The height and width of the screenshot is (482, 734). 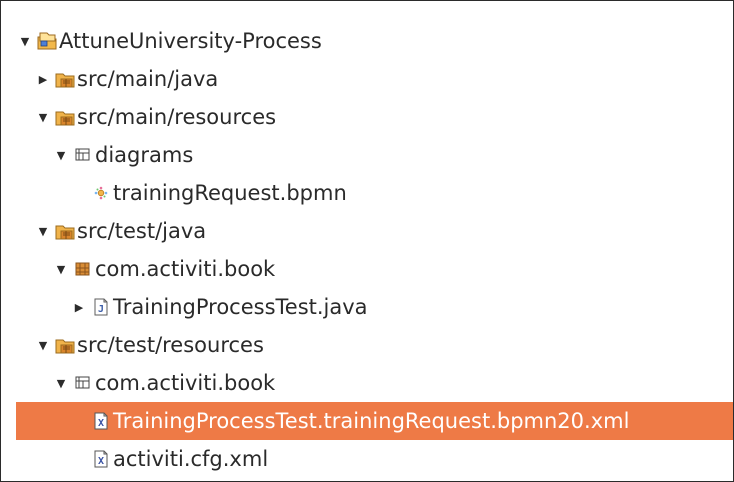 I want to click on svg-text: J, so click(x=101, y=309).